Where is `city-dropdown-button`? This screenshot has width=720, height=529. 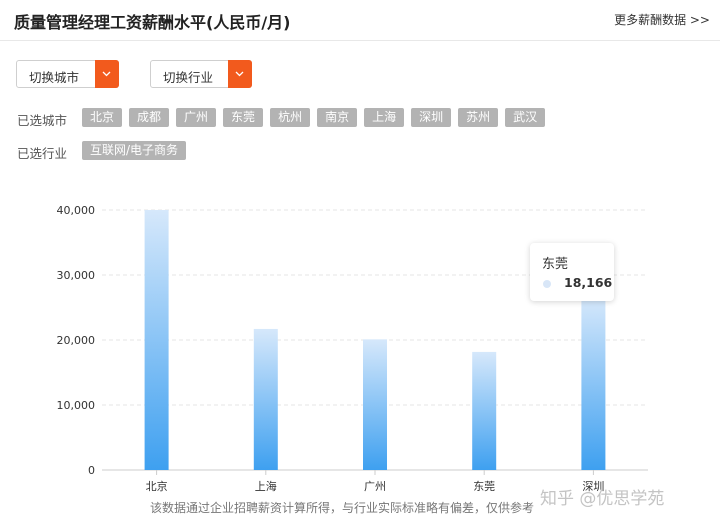
city-dropdown-button is located at coordinates (107, 74).